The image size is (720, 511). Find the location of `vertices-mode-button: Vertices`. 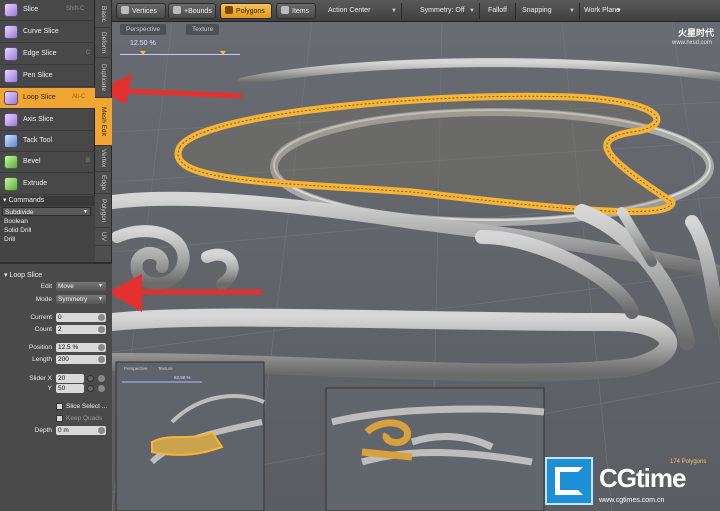

vertices-mode-button: Vertices is located at coordinates (141, 11).